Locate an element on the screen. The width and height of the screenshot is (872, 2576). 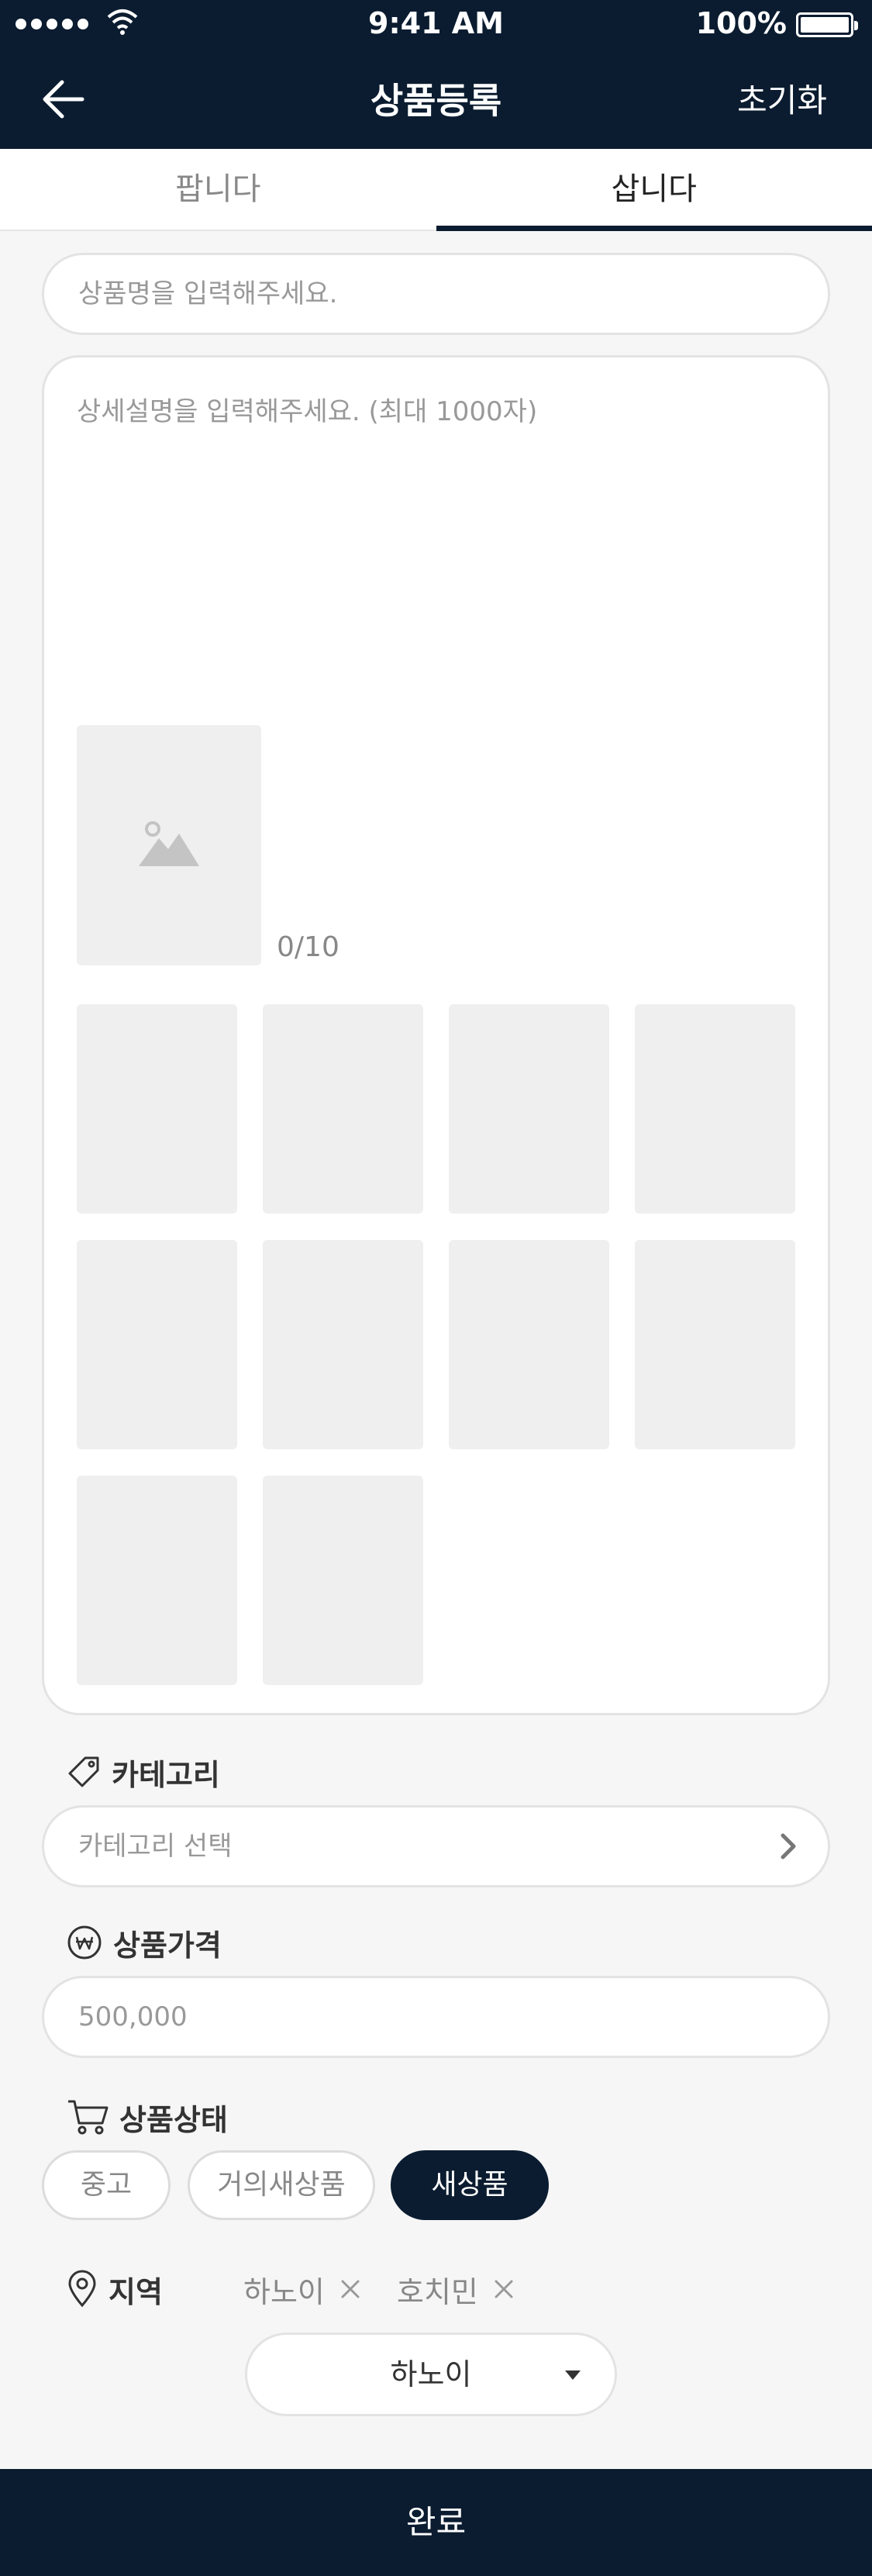
region-label: 지역 is located at coordinates (115, 2289).